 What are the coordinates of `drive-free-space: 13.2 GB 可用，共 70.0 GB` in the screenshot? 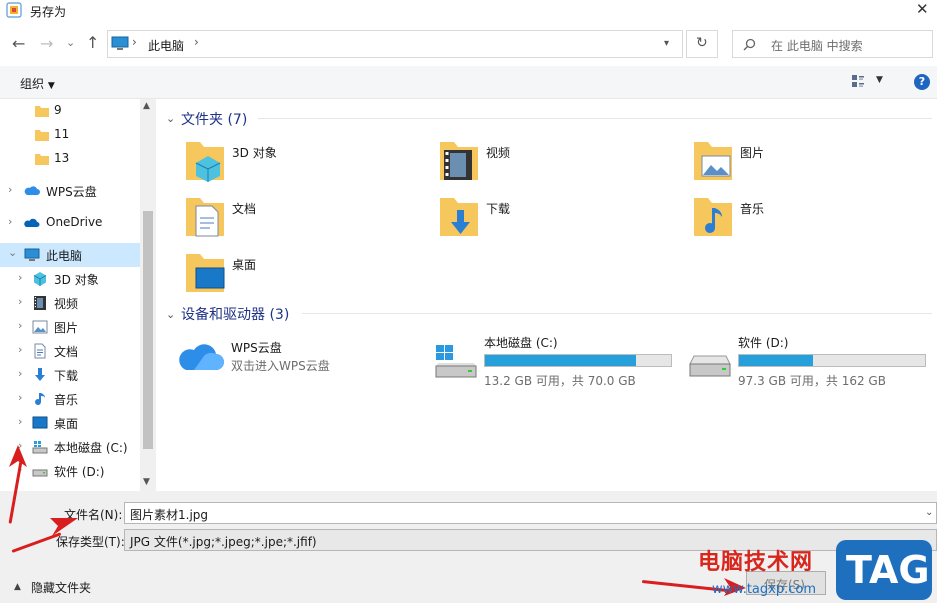 It's located at (560, 381).